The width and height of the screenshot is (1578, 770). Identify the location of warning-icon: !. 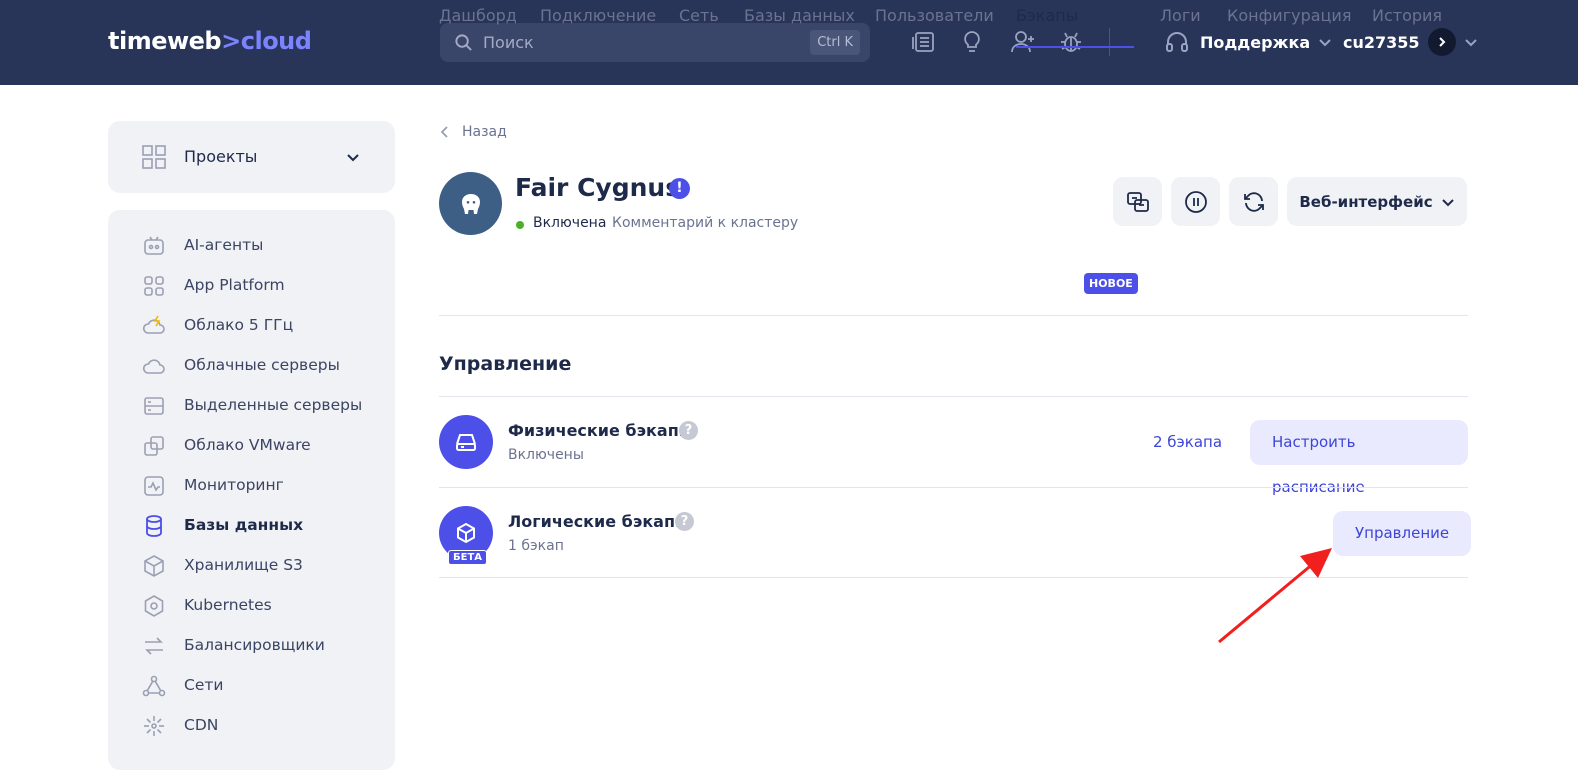
(679, 188).